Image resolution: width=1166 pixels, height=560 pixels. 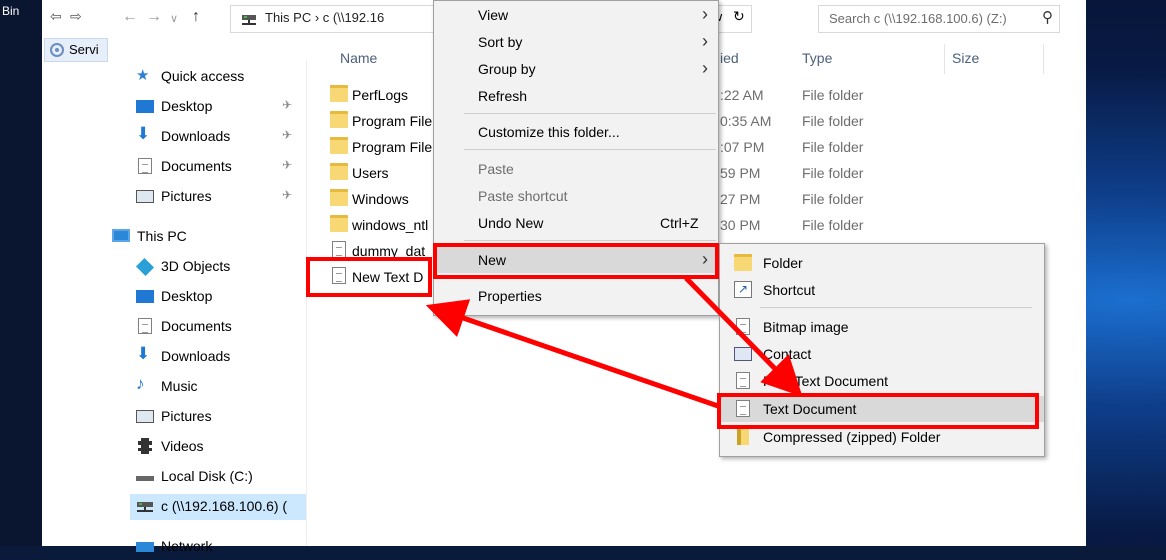 What do you see at coordinates (743, 336) in the screenshot?
I see `arrow-new-to-text-document` at bounding box center [743, 336].